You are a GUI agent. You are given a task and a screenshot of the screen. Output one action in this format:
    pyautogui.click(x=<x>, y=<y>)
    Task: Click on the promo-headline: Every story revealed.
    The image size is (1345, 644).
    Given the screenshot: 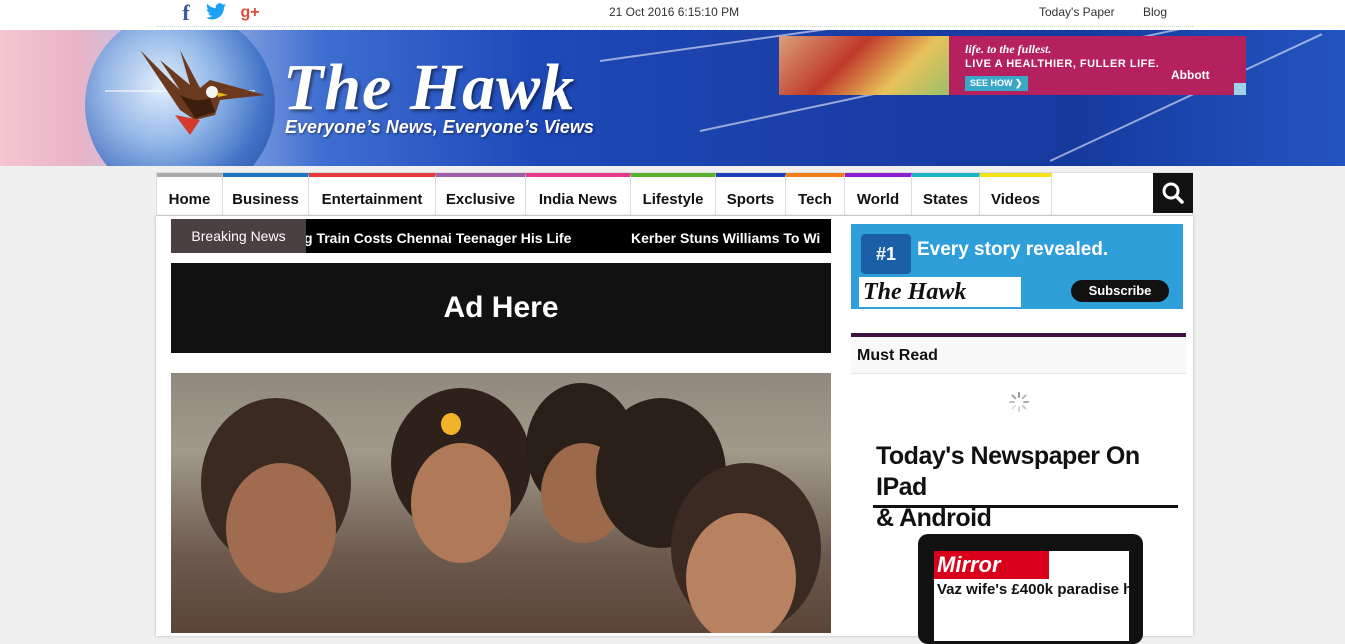 What is the action you would take?
    pyautogui.click(x=1013, y=249)
    